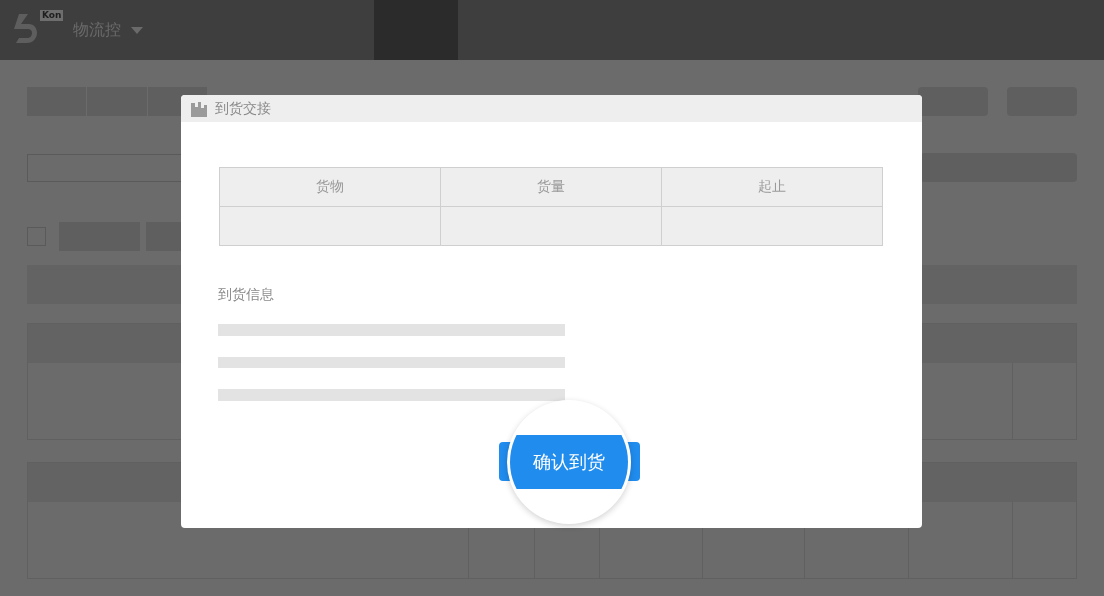 The width and height of the screenshot is (1104, 596). I want to click on column-header: 货量, so click(551, 187).